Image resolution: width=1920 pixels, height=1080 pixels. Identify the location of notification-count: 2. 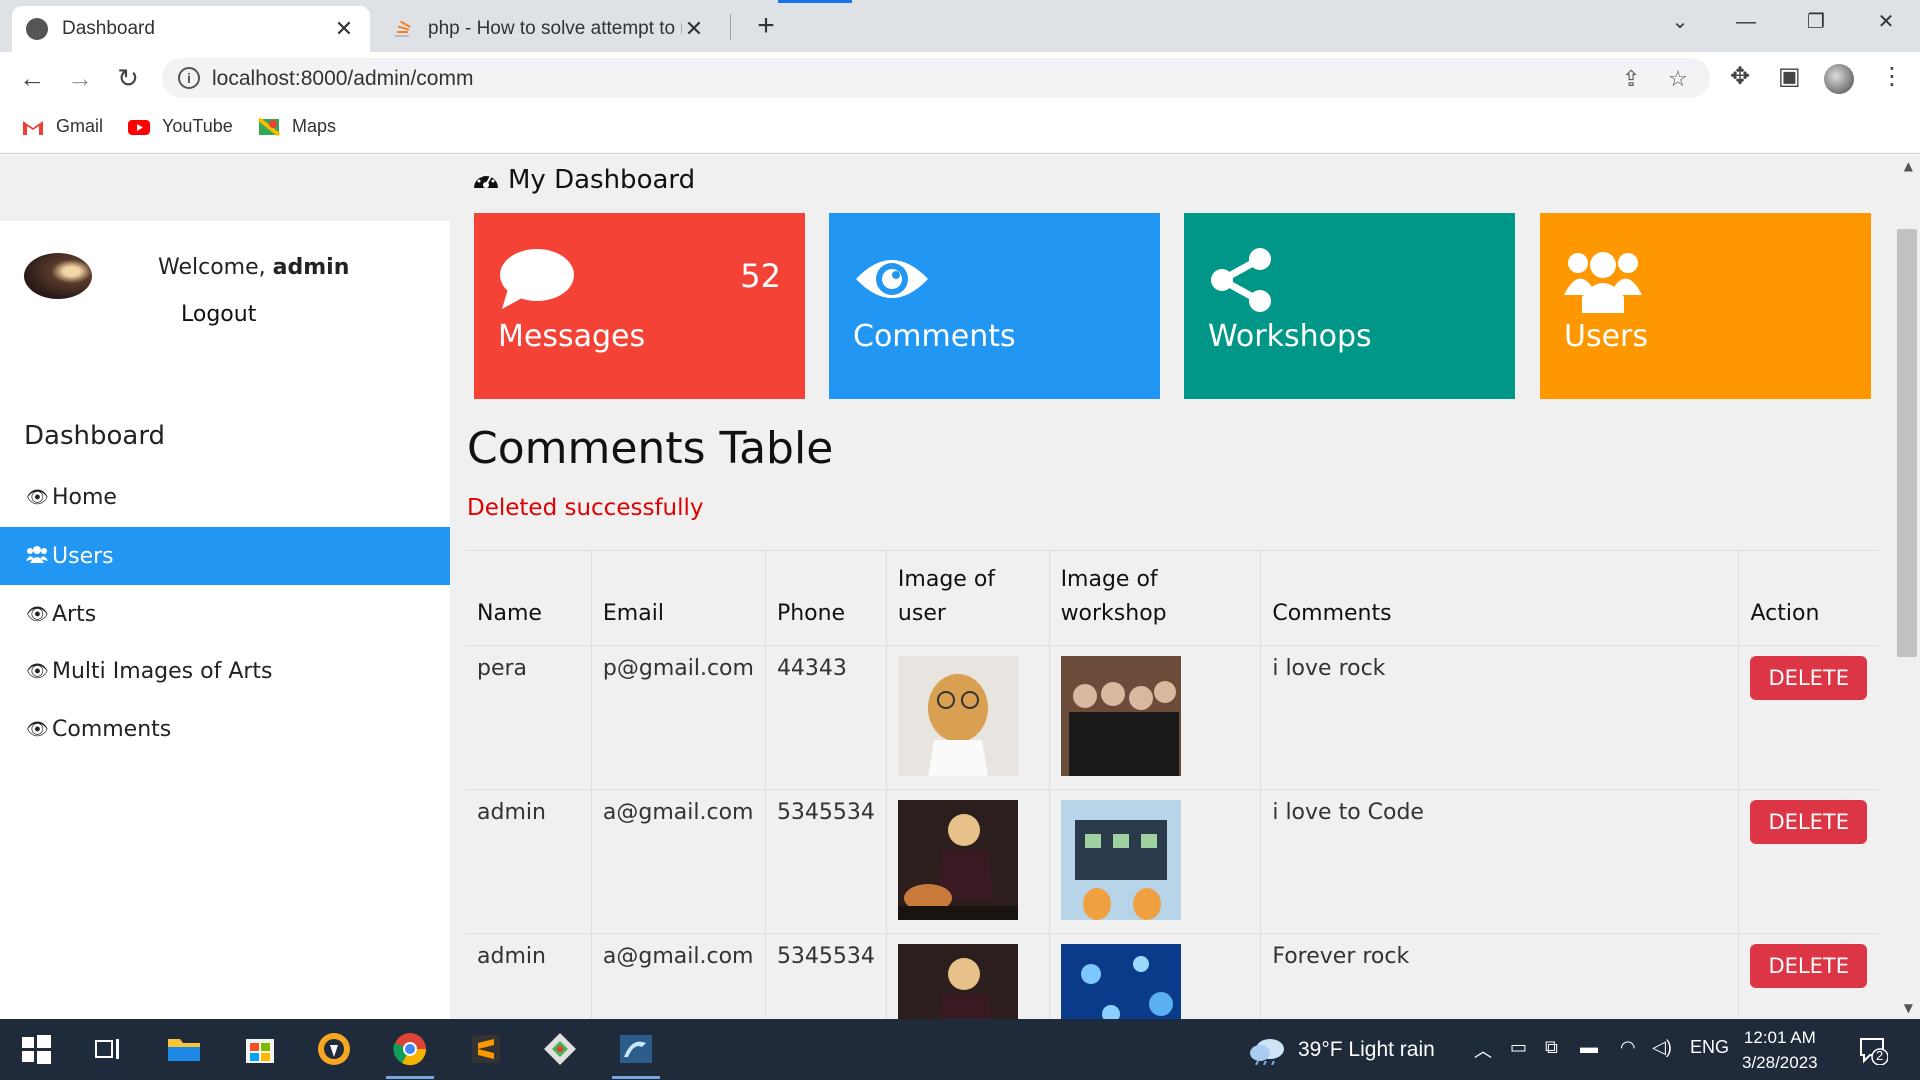
(1880, 1055).